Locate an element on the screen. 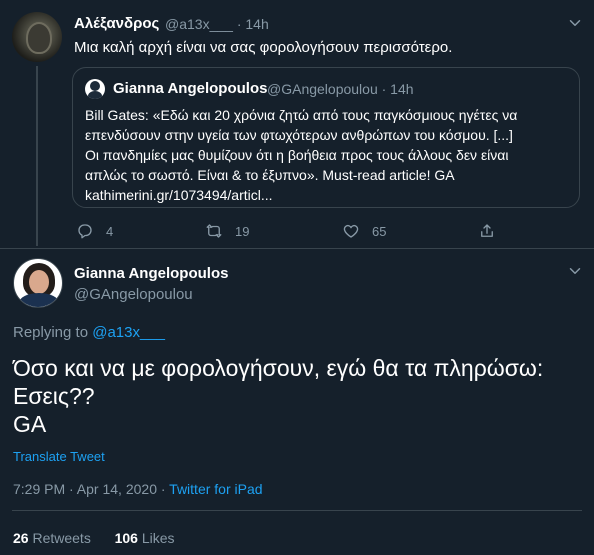 Image resolution: width=594 pixels, height=555 pixels. share-button is located at coordinates (487, 231).